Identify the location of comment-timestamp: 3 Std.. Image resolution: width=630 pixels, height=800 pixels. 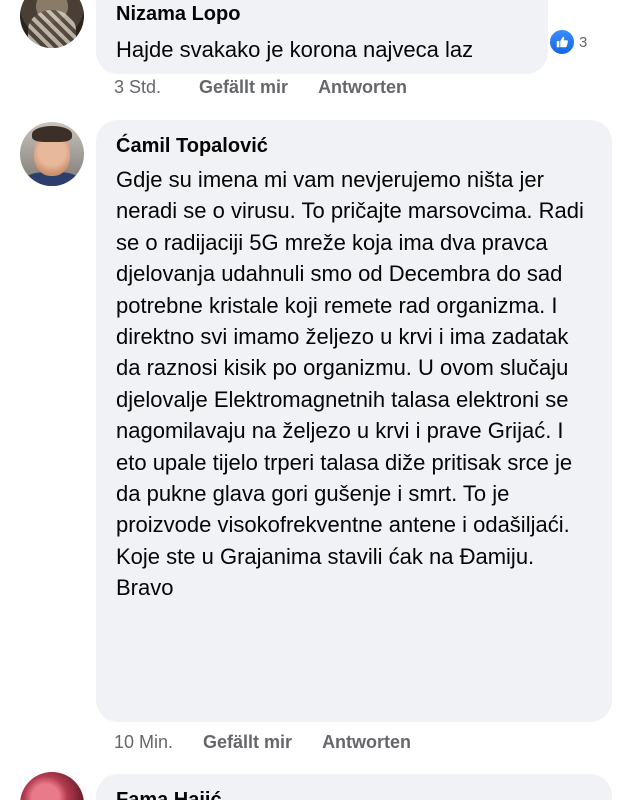
(137, 87).